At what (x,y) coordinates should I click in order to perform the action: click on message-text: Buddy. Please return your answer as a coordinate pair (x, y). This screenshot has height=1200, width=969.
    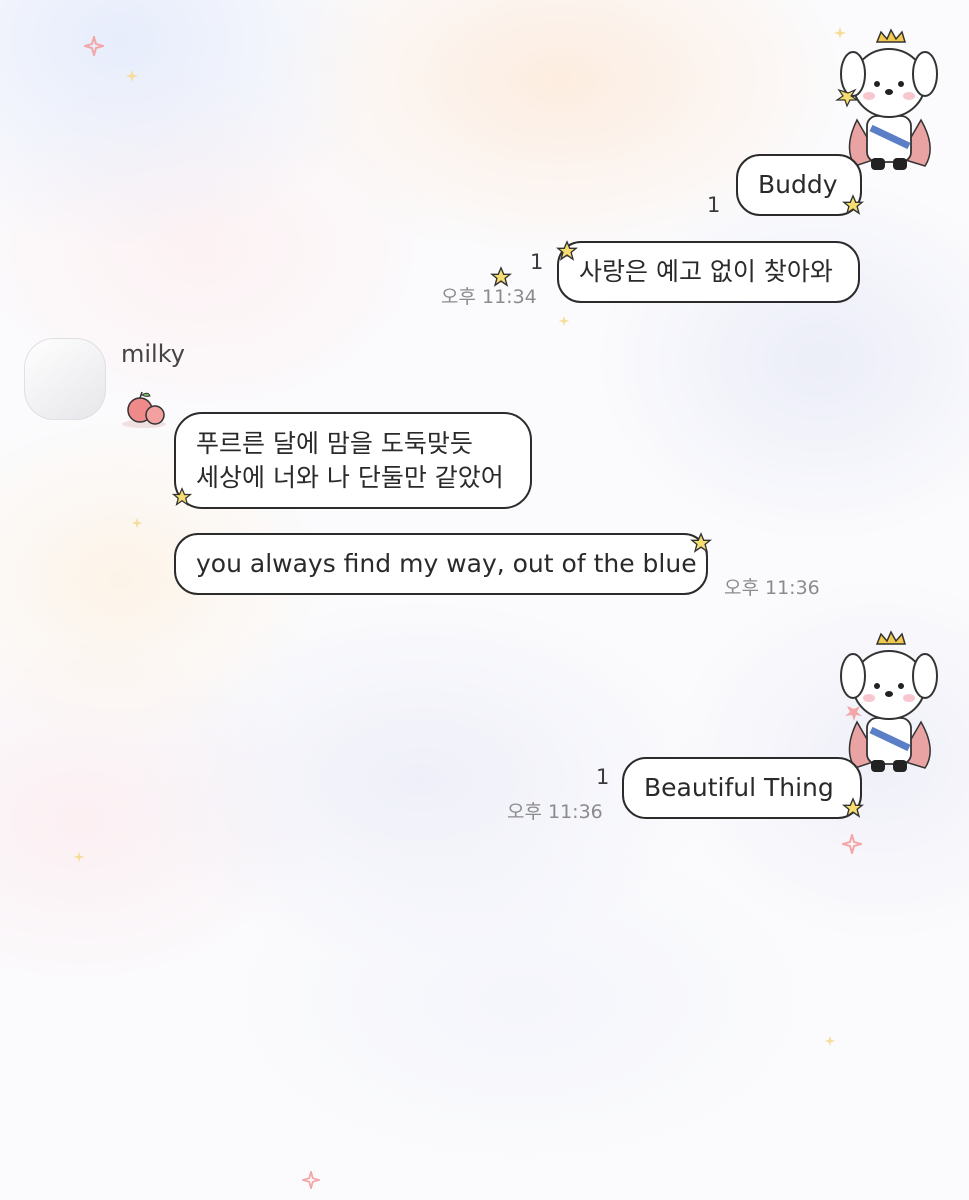
    Looking at the image, I should click on (798, 184).